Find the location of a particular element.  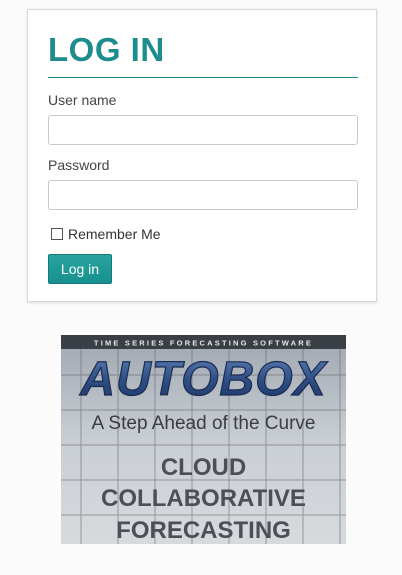

username-label: User name is located at coordinates (82, 100).